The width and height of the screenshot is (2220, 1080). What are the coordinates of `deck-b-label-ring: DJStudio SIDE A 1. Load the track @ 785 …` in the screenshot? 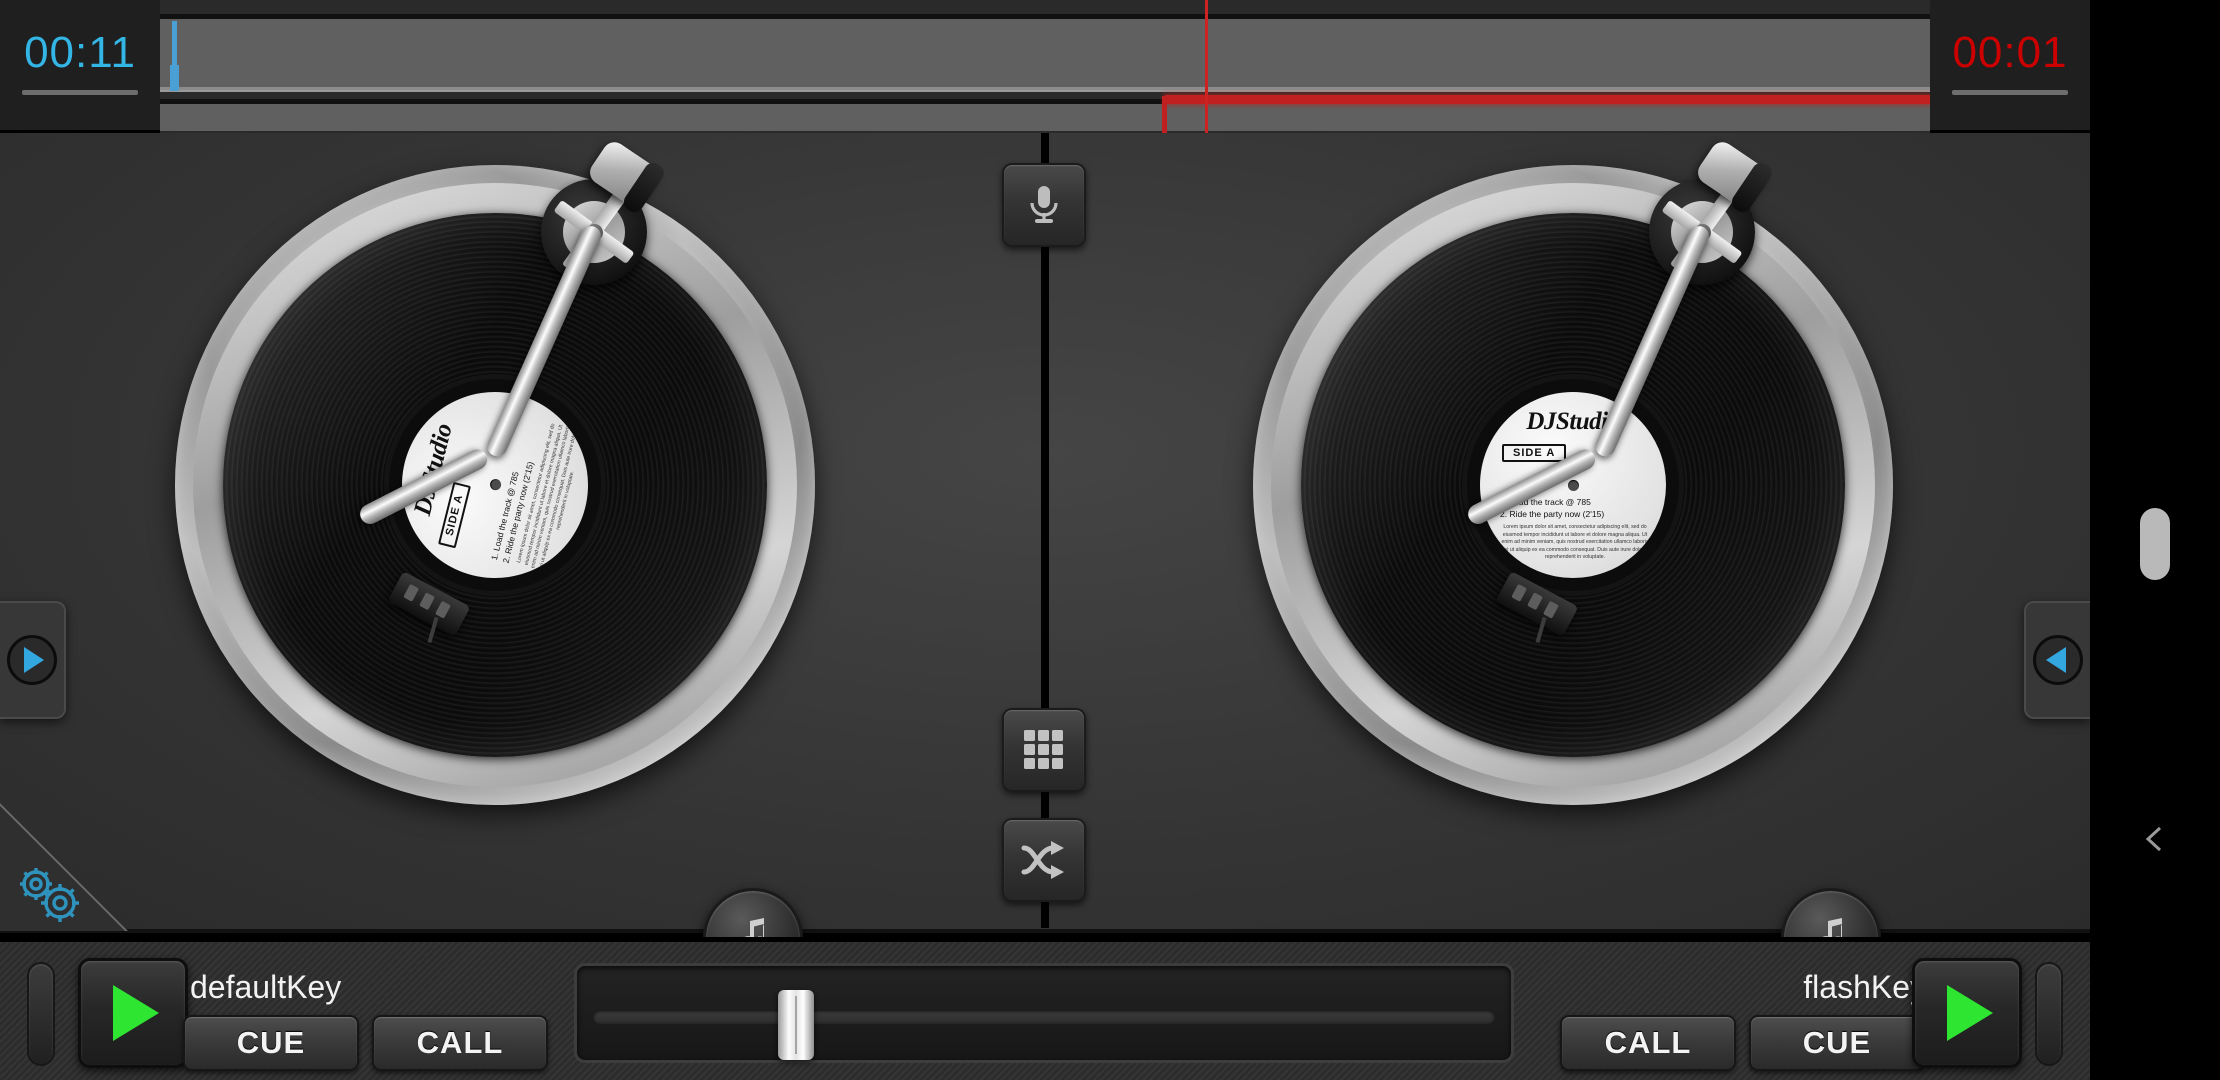 It's located at (1573, 485).